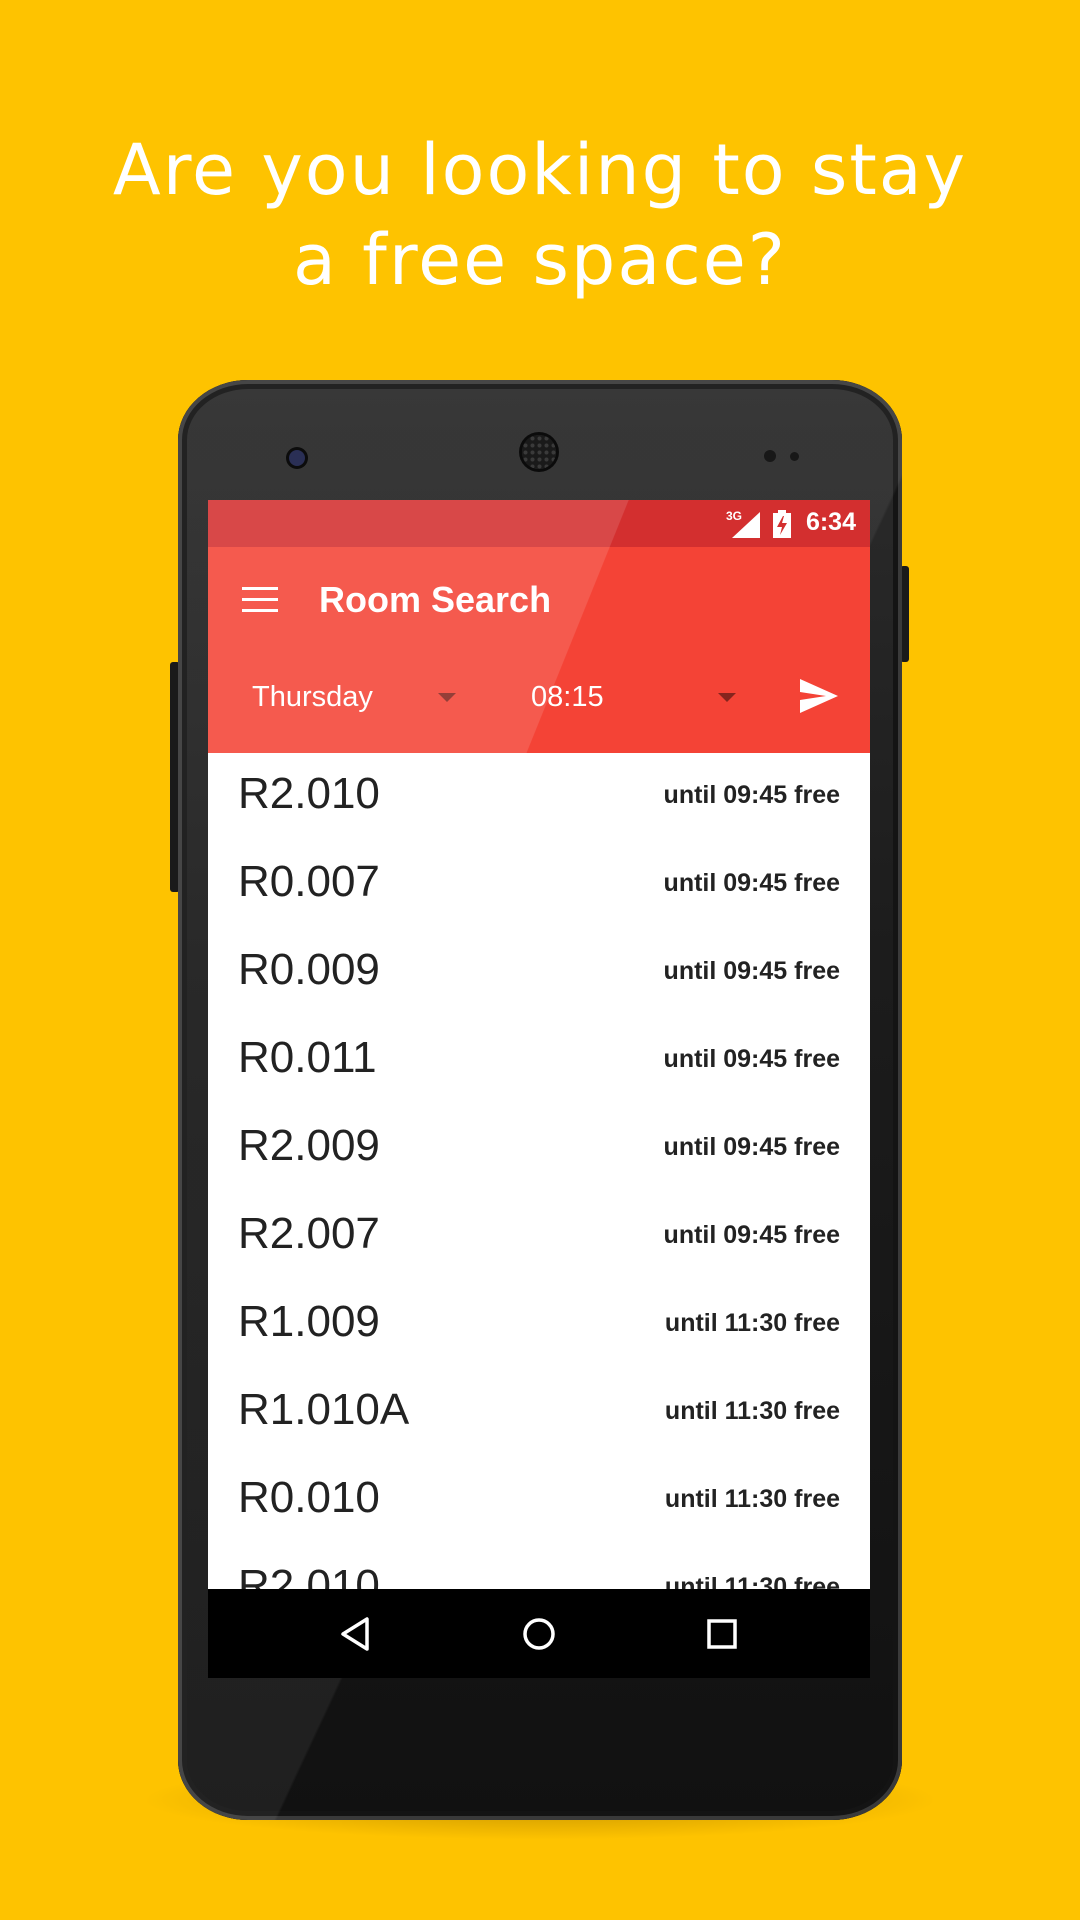 Image resolution: width=1080 pixels, height=1920 pixels. What do you see at coordinates (540, 170) in the screenshot?
I see `headline-line-1: Are you looking to stay` at bounding box center [540, 170].